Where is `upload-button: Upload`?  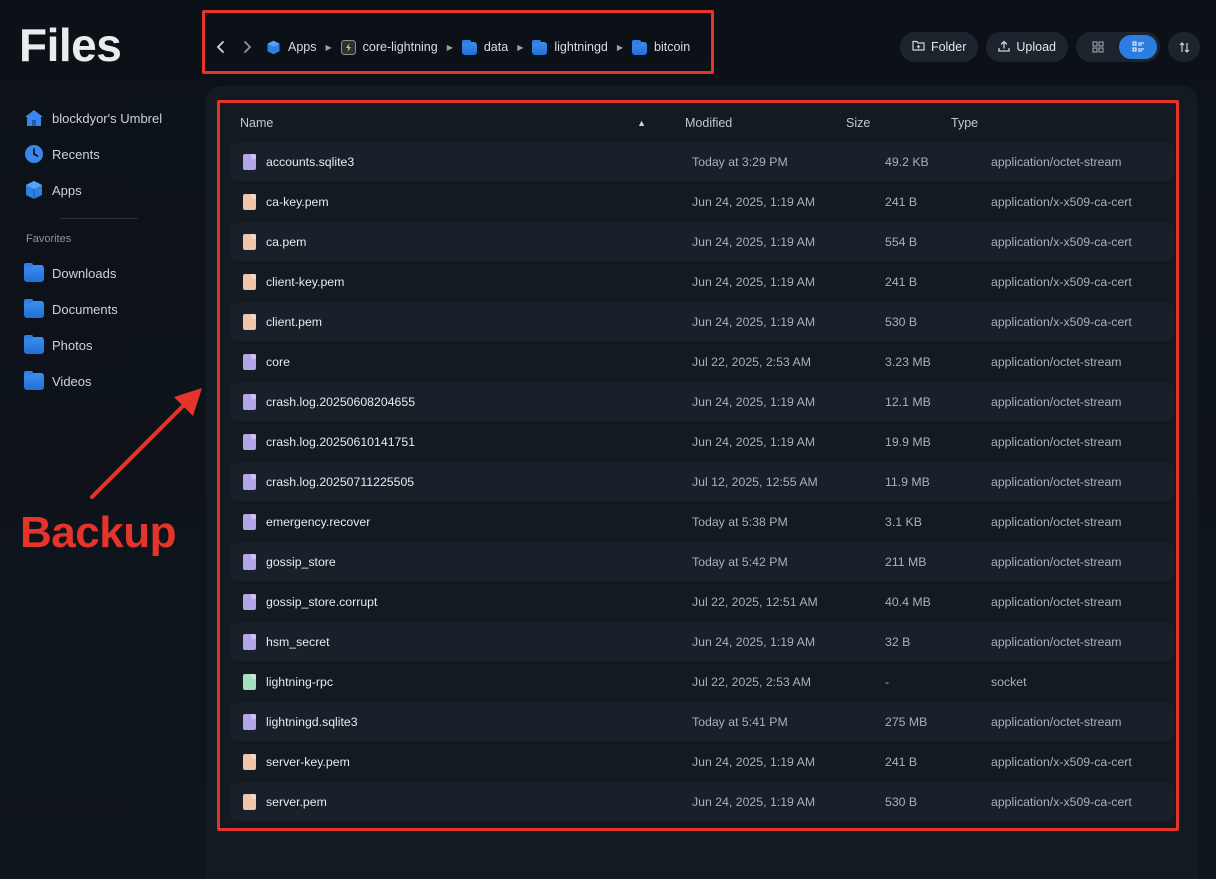 upload-button: Upload is located at coordinates (1027, 47).